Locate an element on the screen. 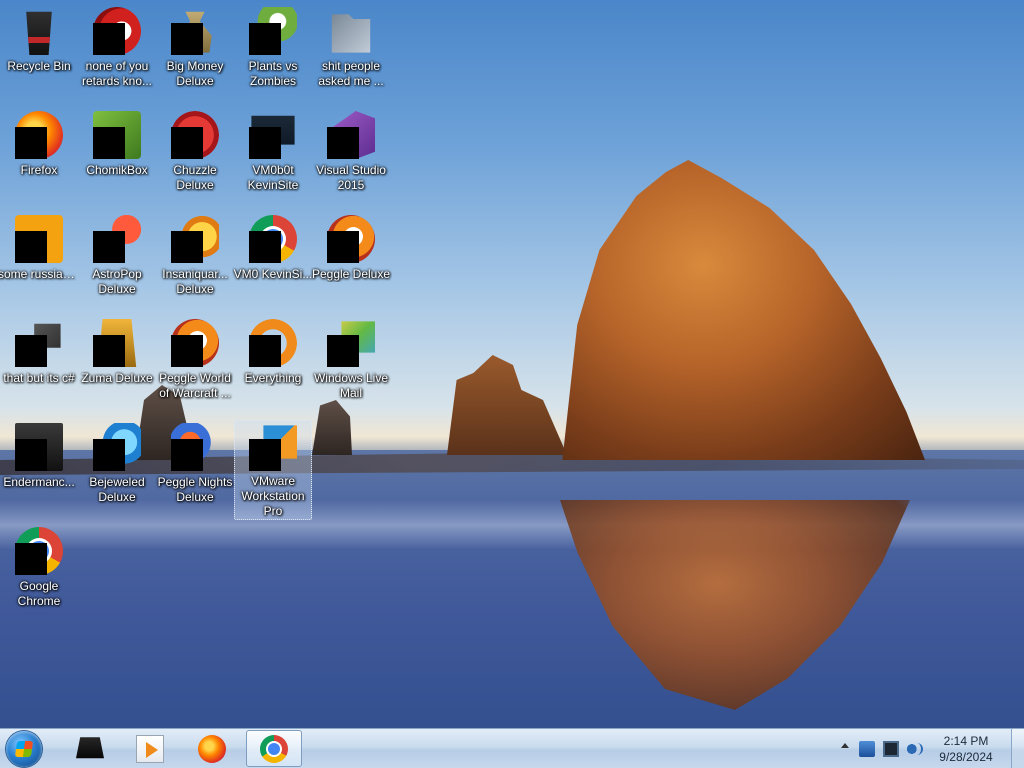 This screenshot has height=768, width=1024. desktop-icon-chomikbox: ChomikBox is located at coordinates (117, 158).